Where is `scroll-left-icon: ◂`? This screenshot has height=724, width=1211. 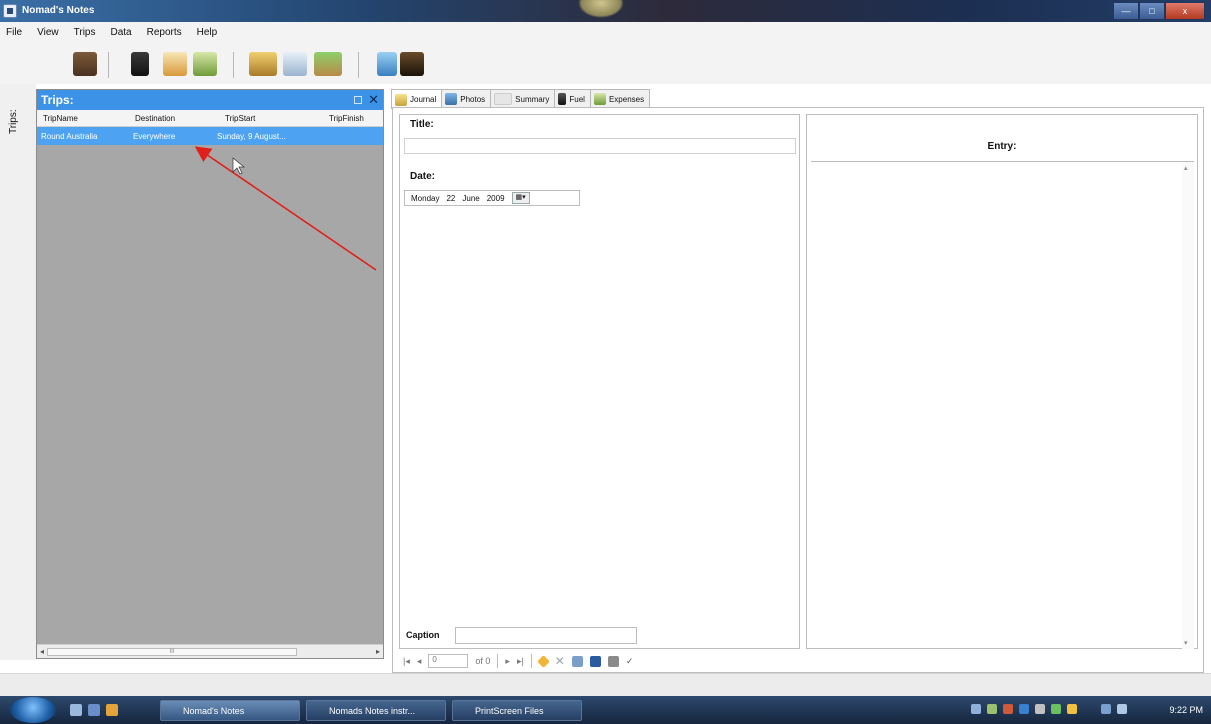 scroll-left-icon: ◂ is located at coordinates (42, 651).